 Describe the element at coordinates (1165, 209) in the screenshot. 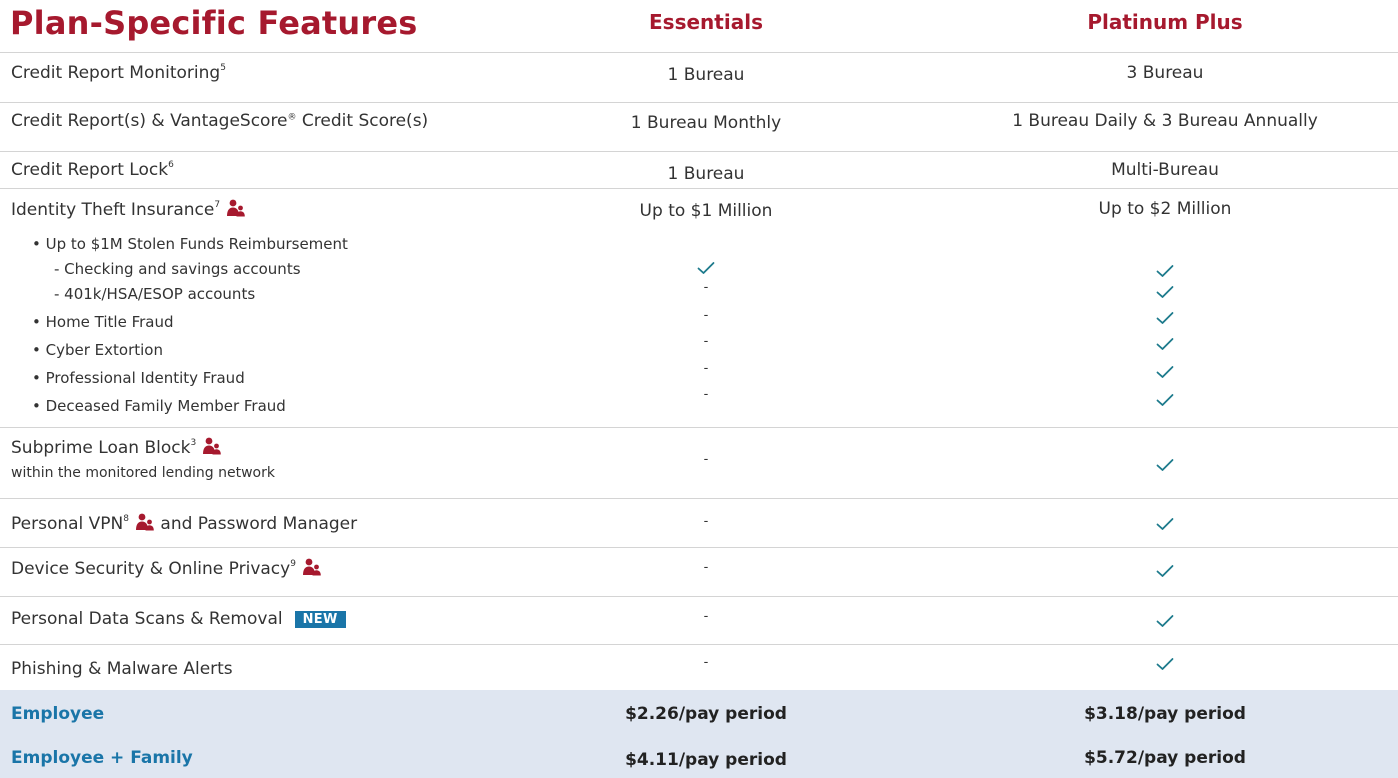

I see `value-platinum: Up to $2 Million` at that location.